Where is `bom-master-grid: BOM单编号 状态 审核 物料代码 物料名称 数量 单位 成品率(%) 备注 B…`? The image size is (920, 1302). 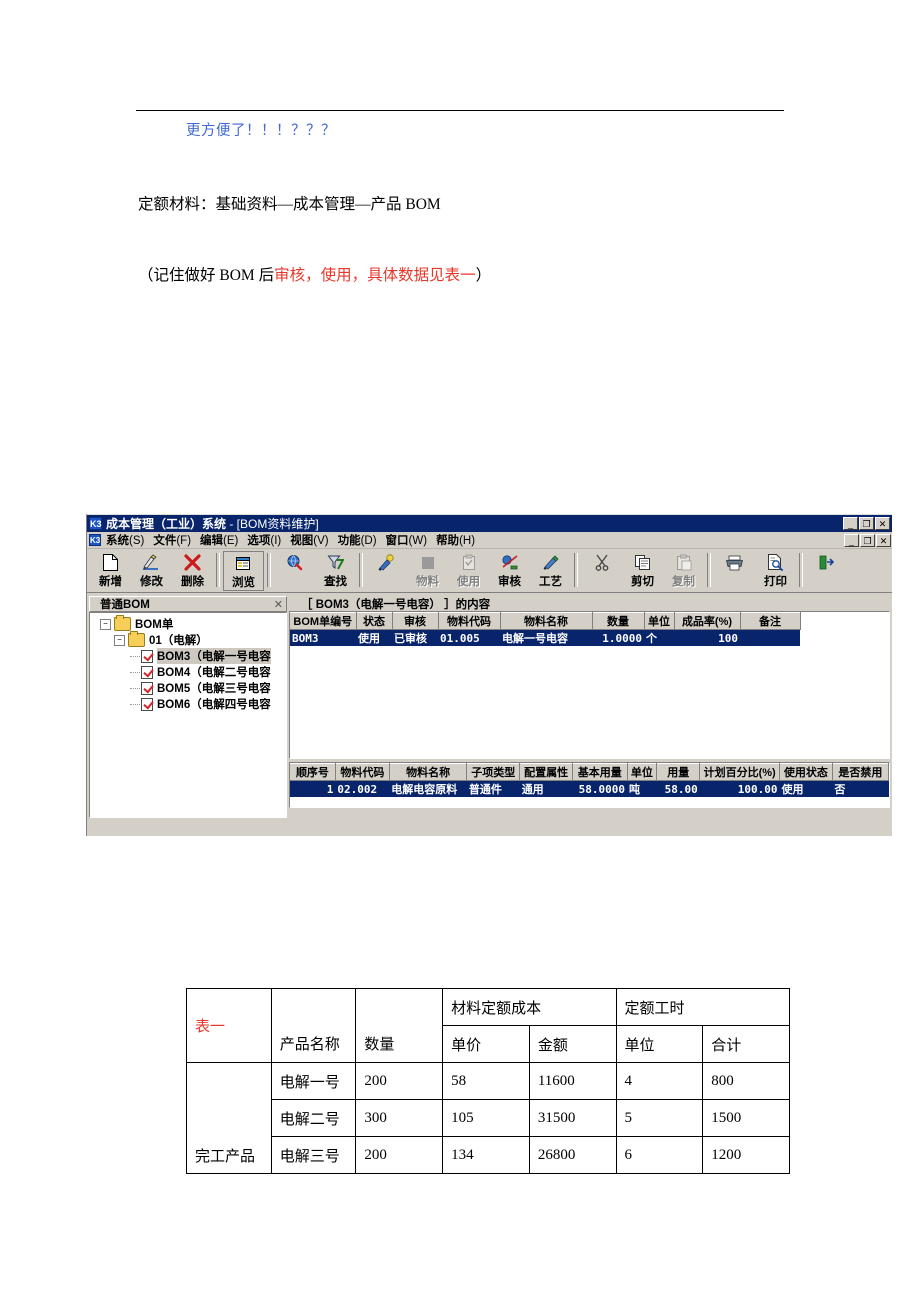 bom-master-grid: BOM单编号 状态 审核 物料代码 物料名称 数量 单位 成品率(%) 备注 B… is located at coordinates (589, 685).